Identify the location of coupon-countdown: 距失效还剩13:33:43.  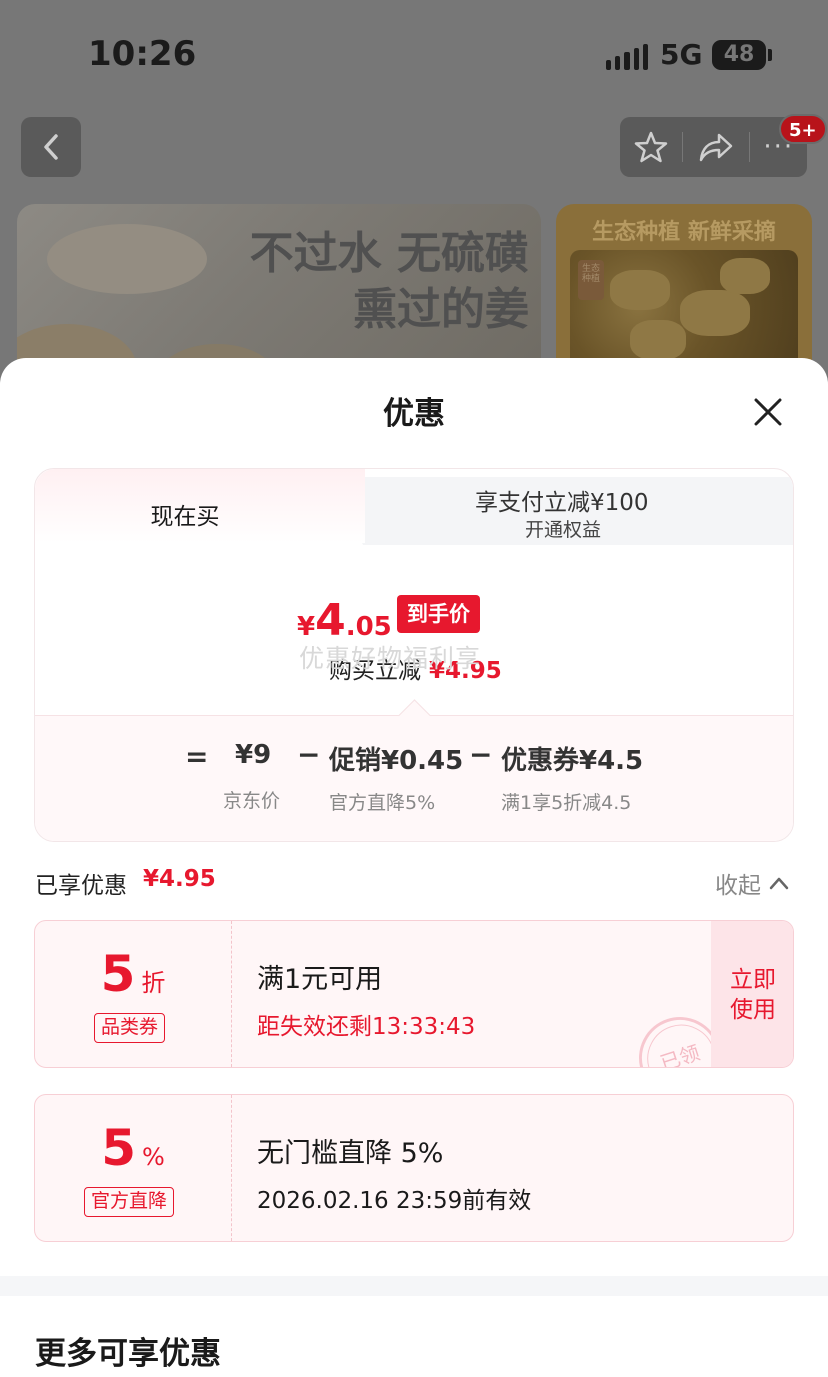
(366, 1027).